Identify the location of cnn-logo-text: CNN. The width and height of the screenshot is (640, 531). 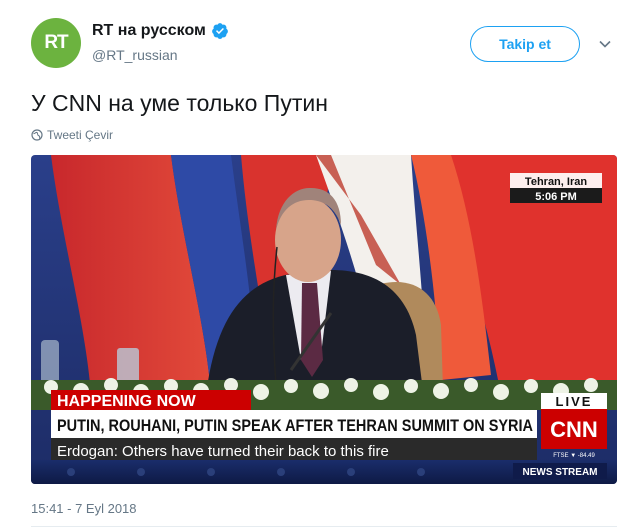
(574, 429).